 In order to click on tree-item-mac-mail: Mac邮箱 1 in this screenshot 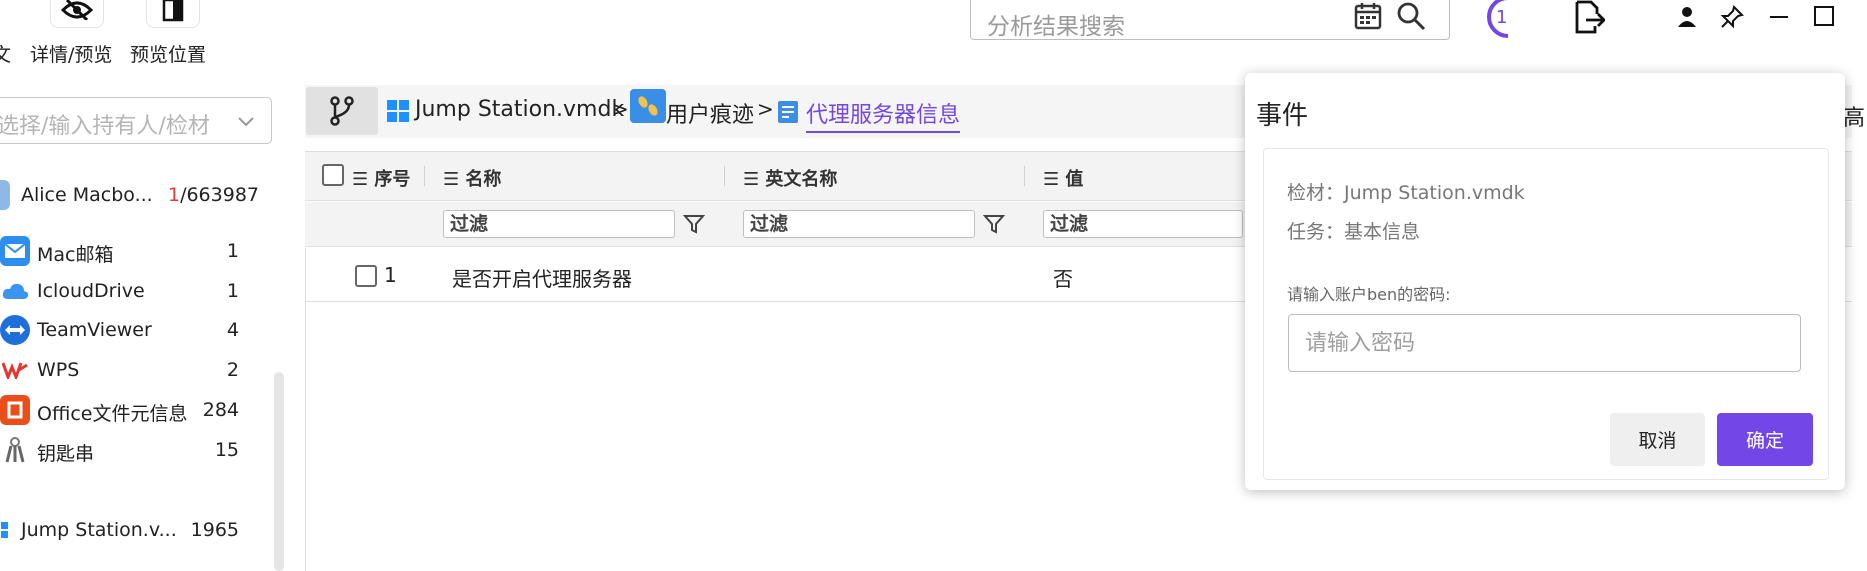, I will do `click(122, 251)`.